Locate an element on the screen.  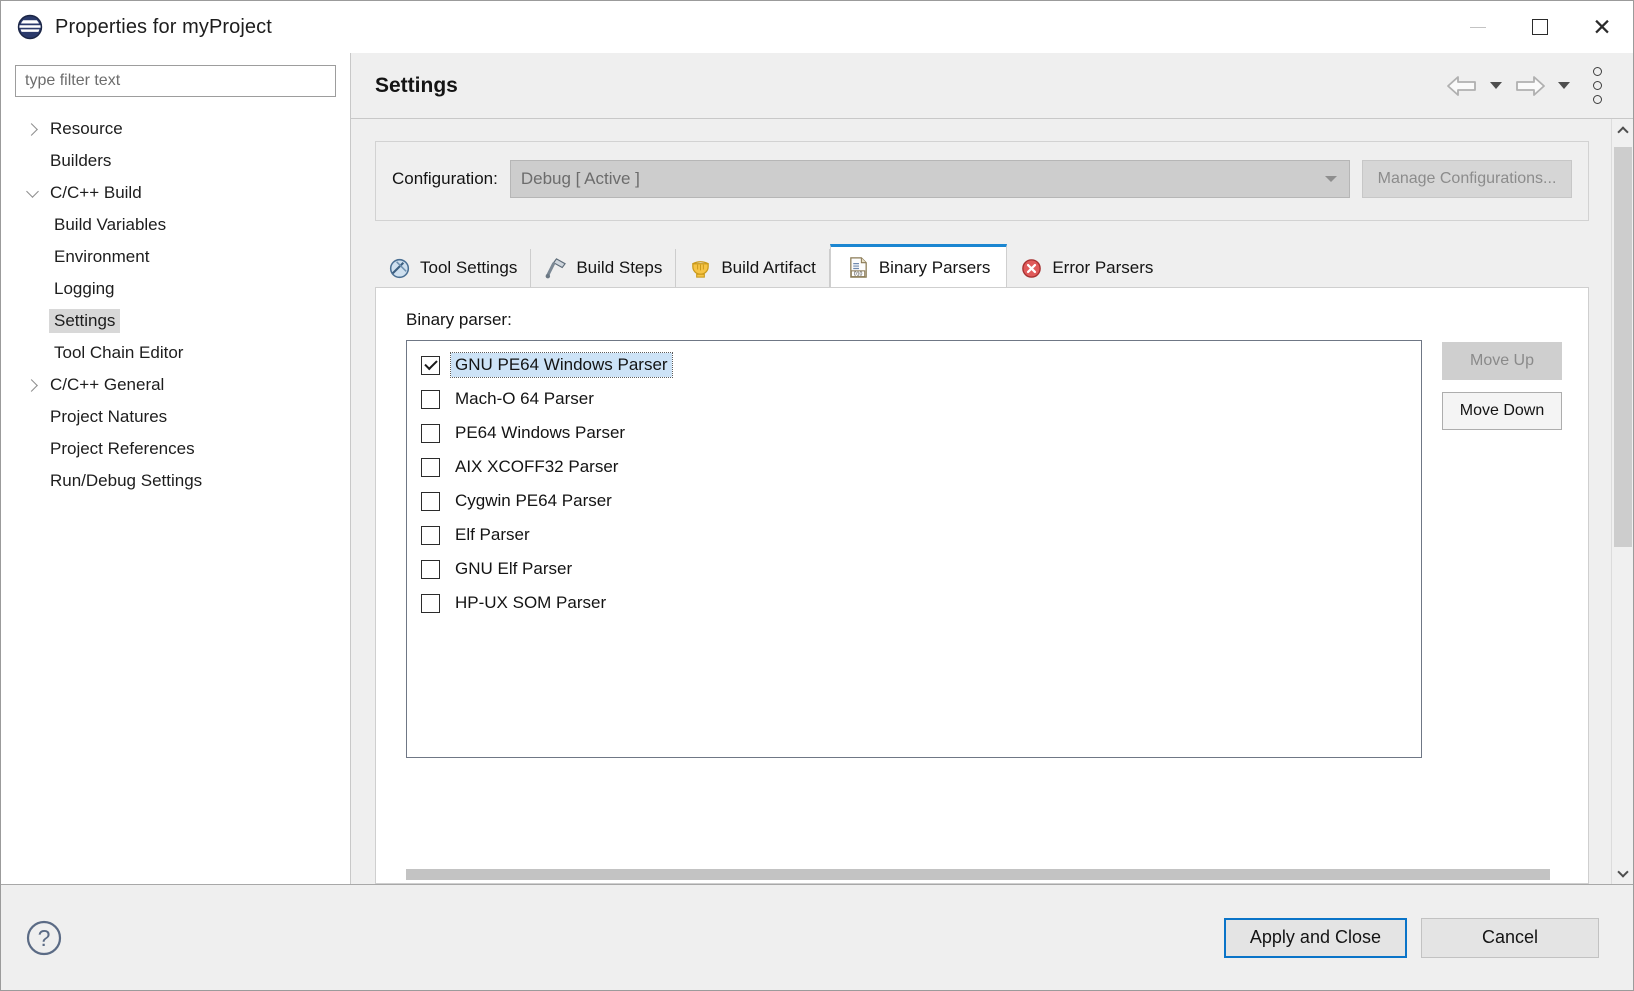
minimize-icon is located at coordinates (1478, 27).